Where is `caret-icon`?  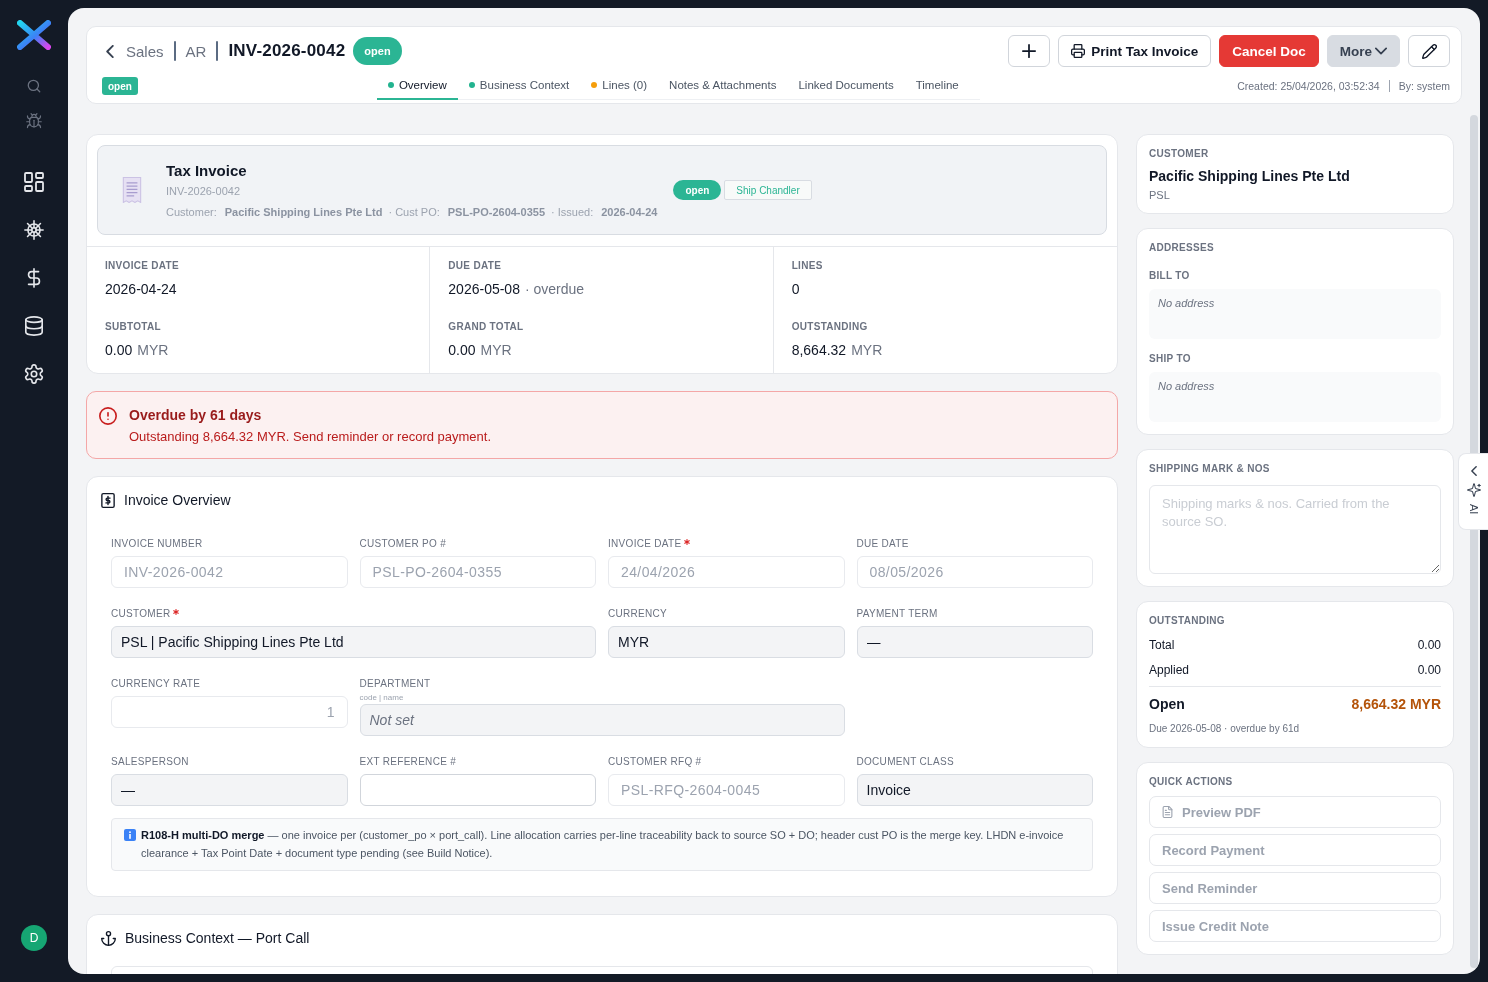 caret-icon is located at coordinates (1381, 51).